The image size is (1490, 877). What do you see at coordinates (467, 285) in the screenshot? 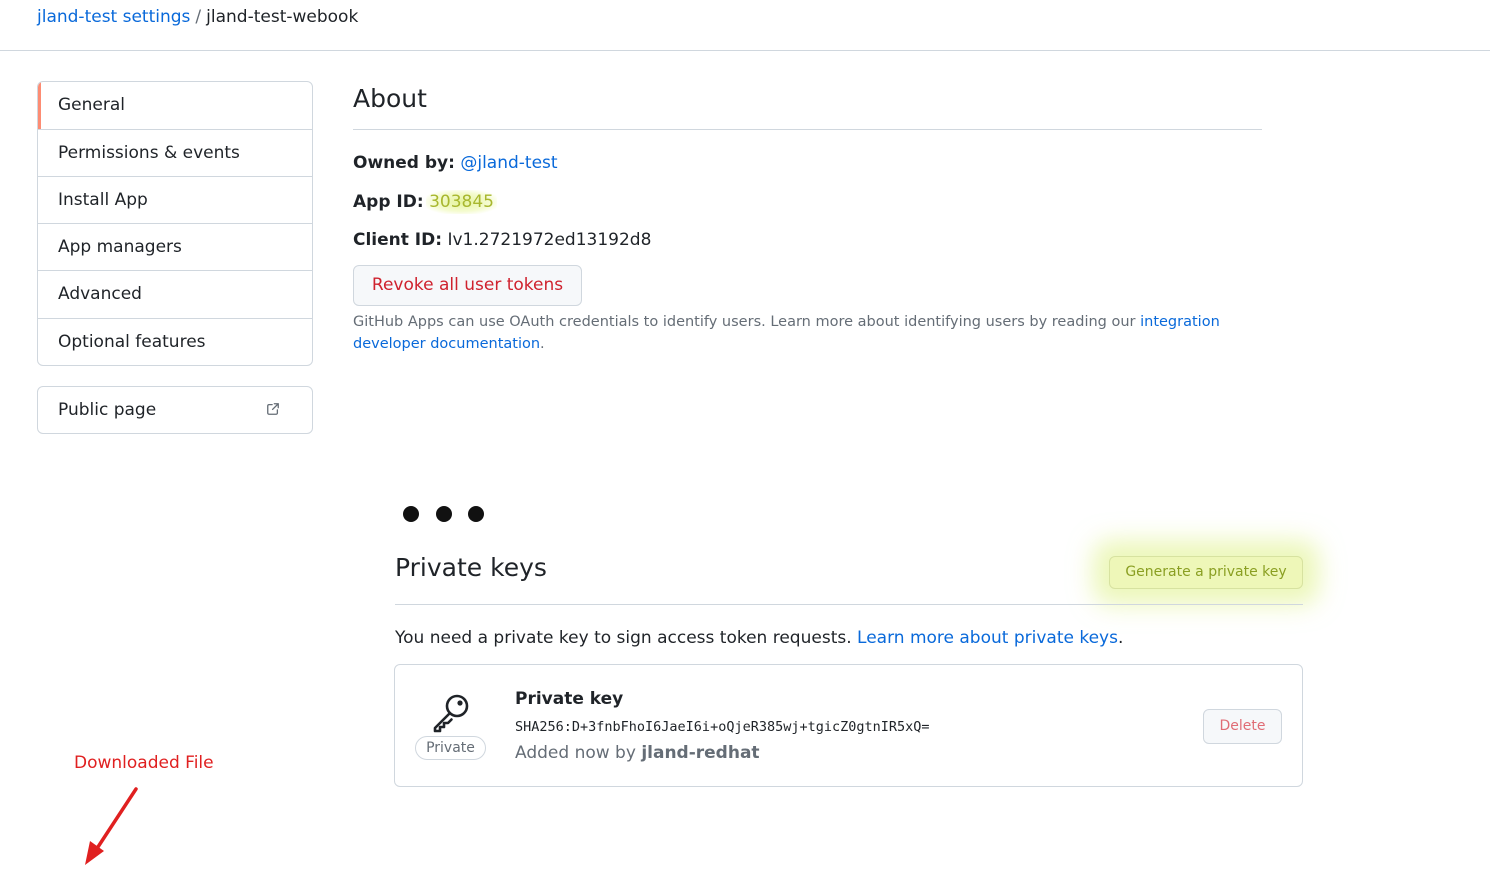
I see `revoke-all-user-tokens-button: Revoke all user tokens` at bounding box center [467, 285].